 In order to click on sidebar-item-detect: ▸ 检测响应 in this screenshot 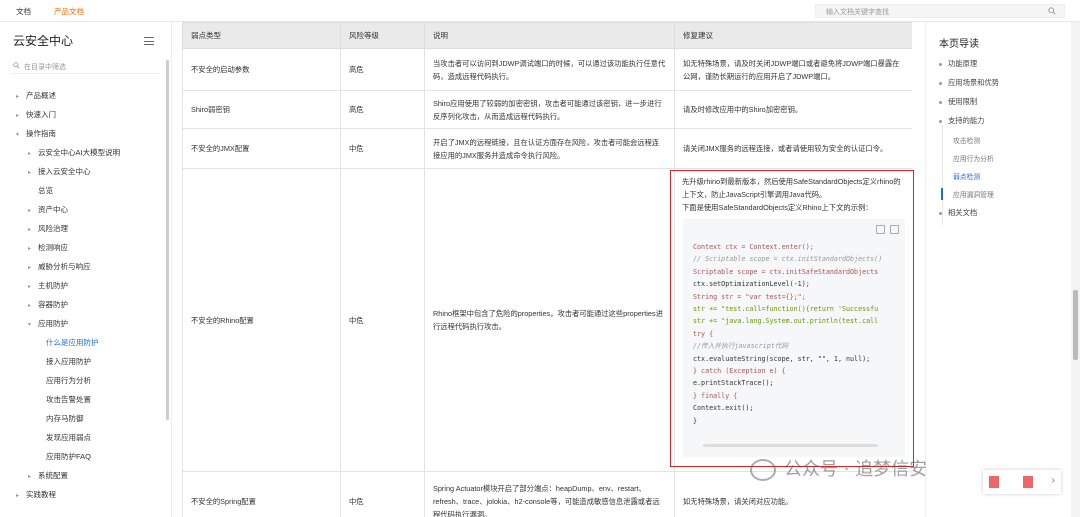, I will do `click(48, 250)`.